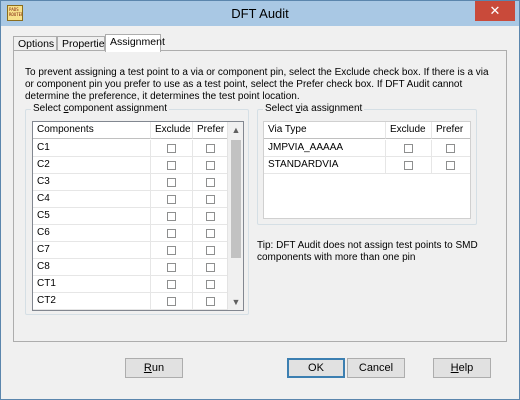  I want to click on tab-options: Options, so click(35, 43).